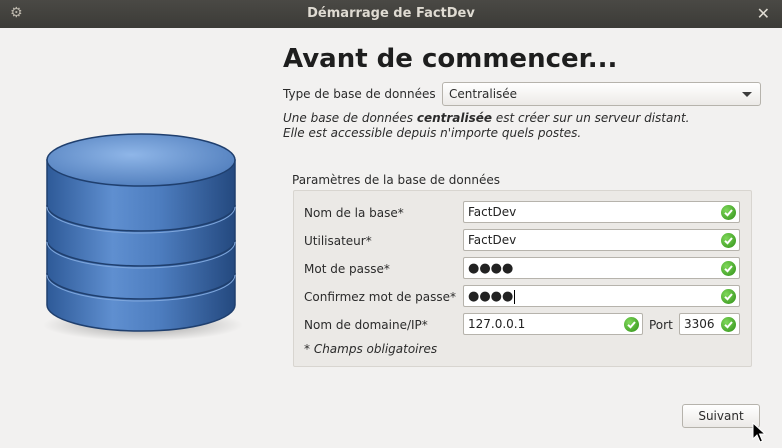  What do you see at coordinates (601, 296) in the screenshot?
I see `confirm-password-input: ●●●●` at bounding box center [601, 296].